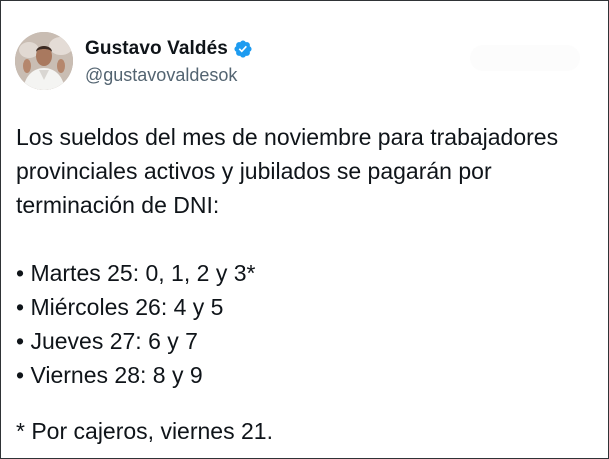  What do you see at coordinates (109, 375) in the screenshot?
I see `schedule-item: • Viernes 28: 8 y 9` at bounding box center [109, 375].